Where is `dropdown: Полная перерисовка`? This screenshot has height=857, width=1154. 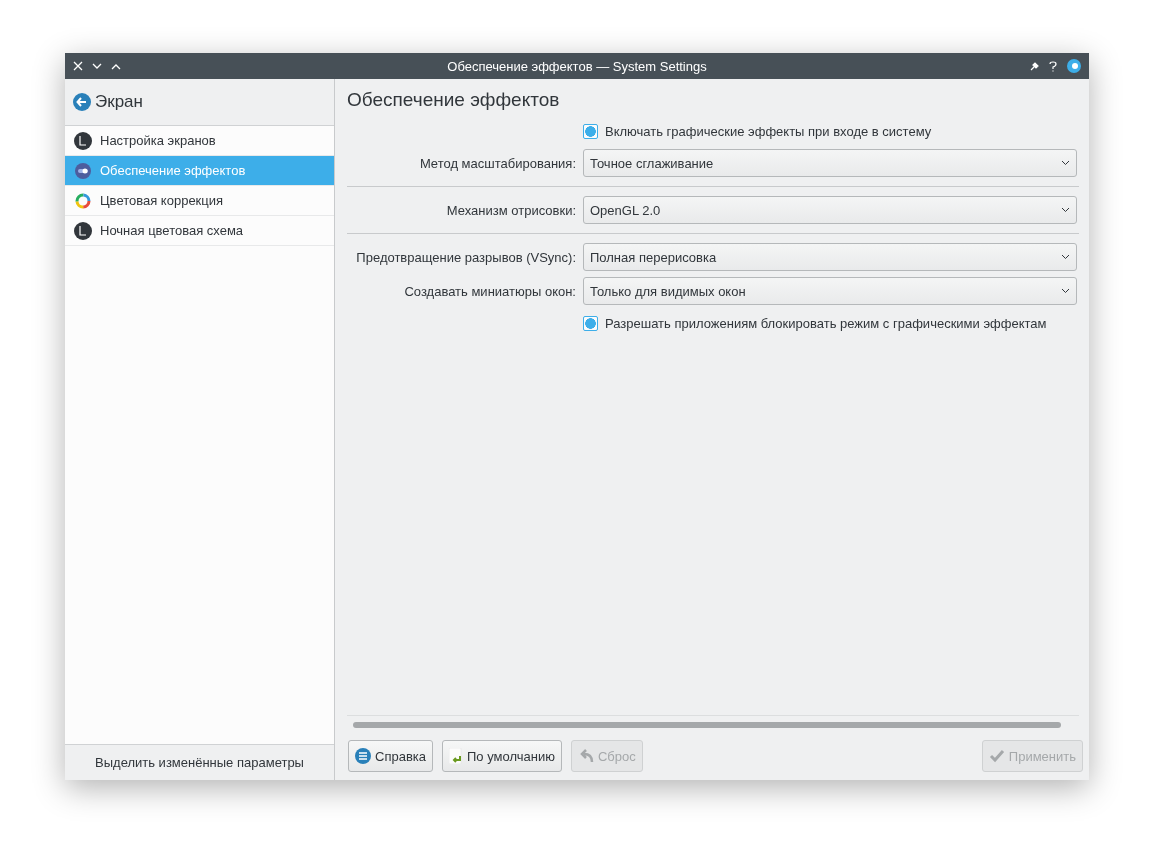 dropdown: Полная перерисовка is located at coordinates (830, 257).